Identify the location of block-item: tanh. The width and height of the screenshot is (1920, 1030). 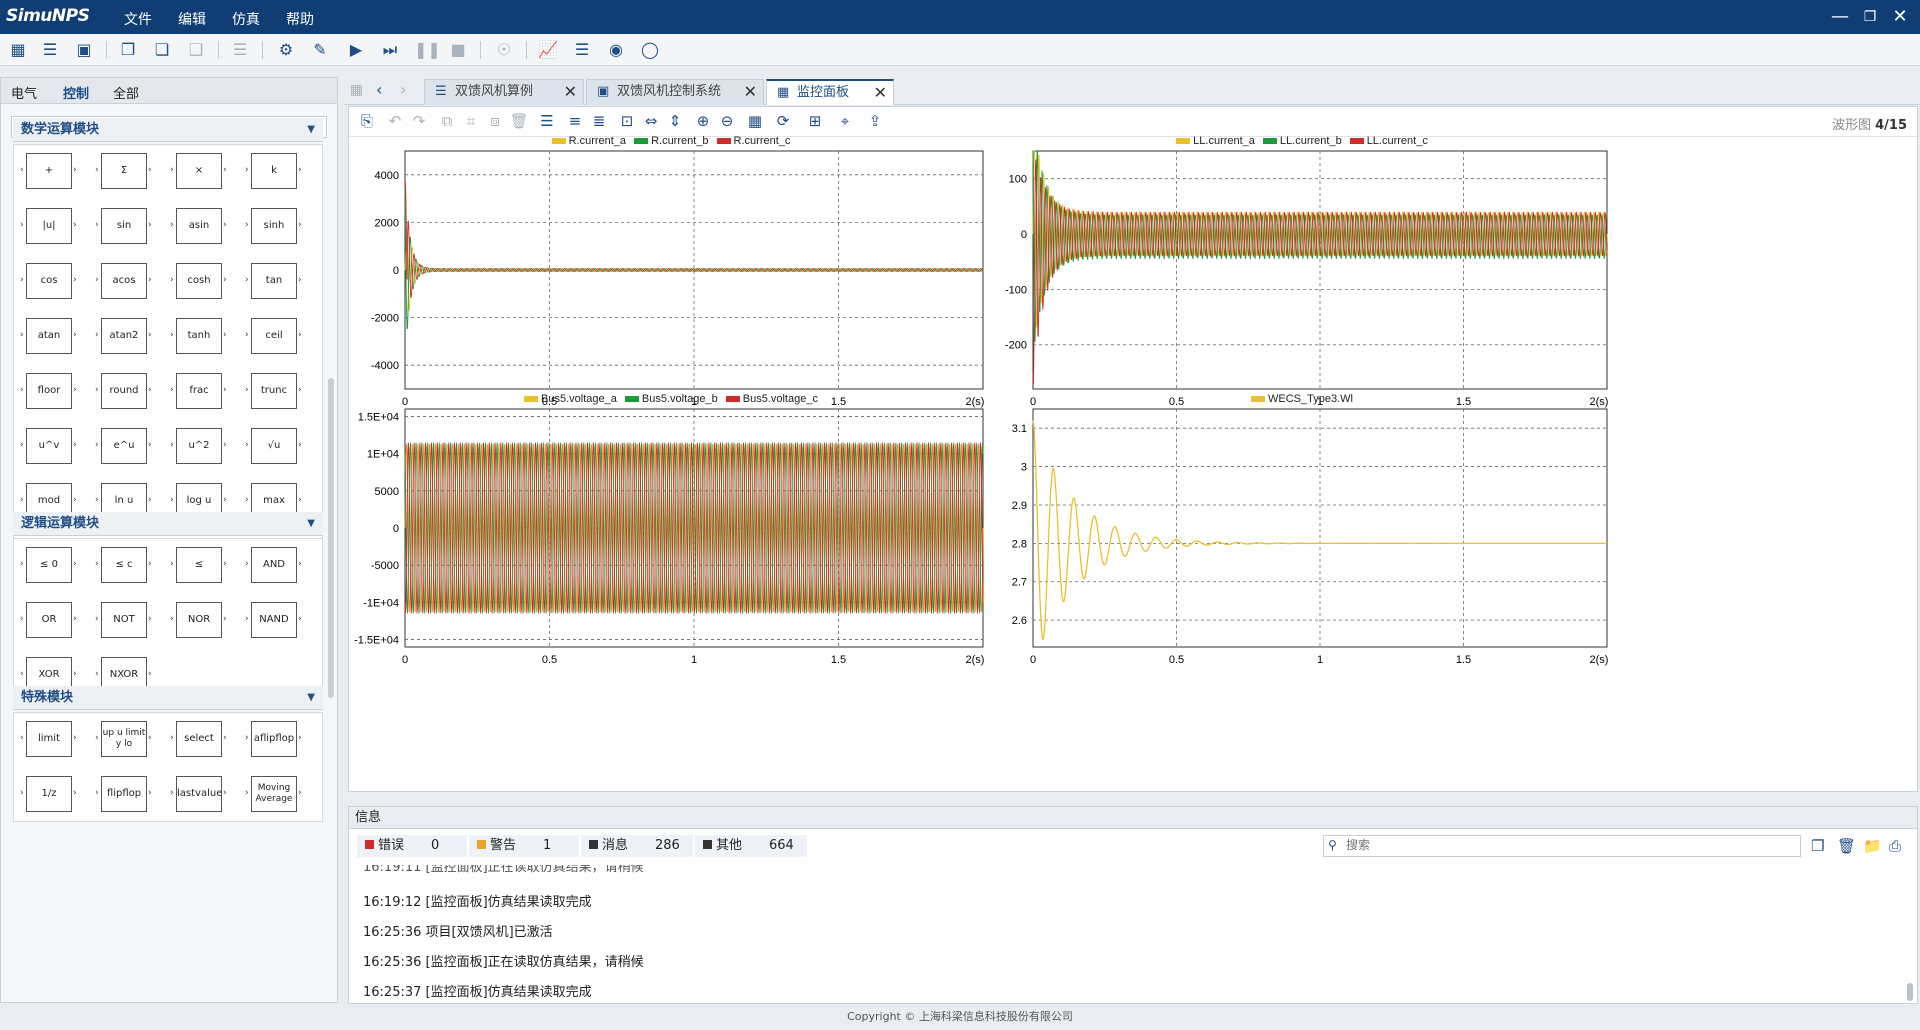
(199, 336).